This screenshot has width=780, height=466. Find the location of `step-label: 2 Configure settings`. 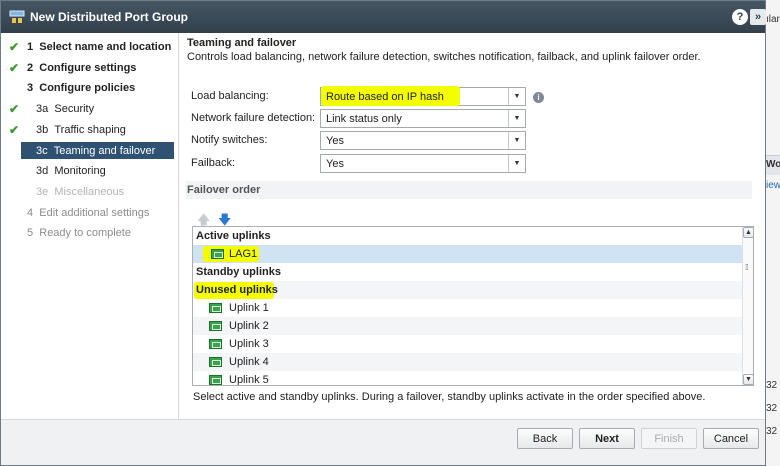

step-label: 2 Configure settings is located at coordinates (82, 68).